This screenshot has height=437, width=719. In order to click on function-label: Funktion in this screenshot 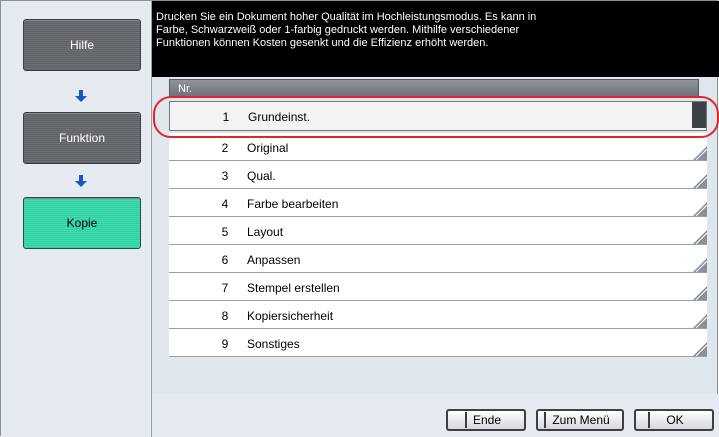, I will do `click(82, 138)`.